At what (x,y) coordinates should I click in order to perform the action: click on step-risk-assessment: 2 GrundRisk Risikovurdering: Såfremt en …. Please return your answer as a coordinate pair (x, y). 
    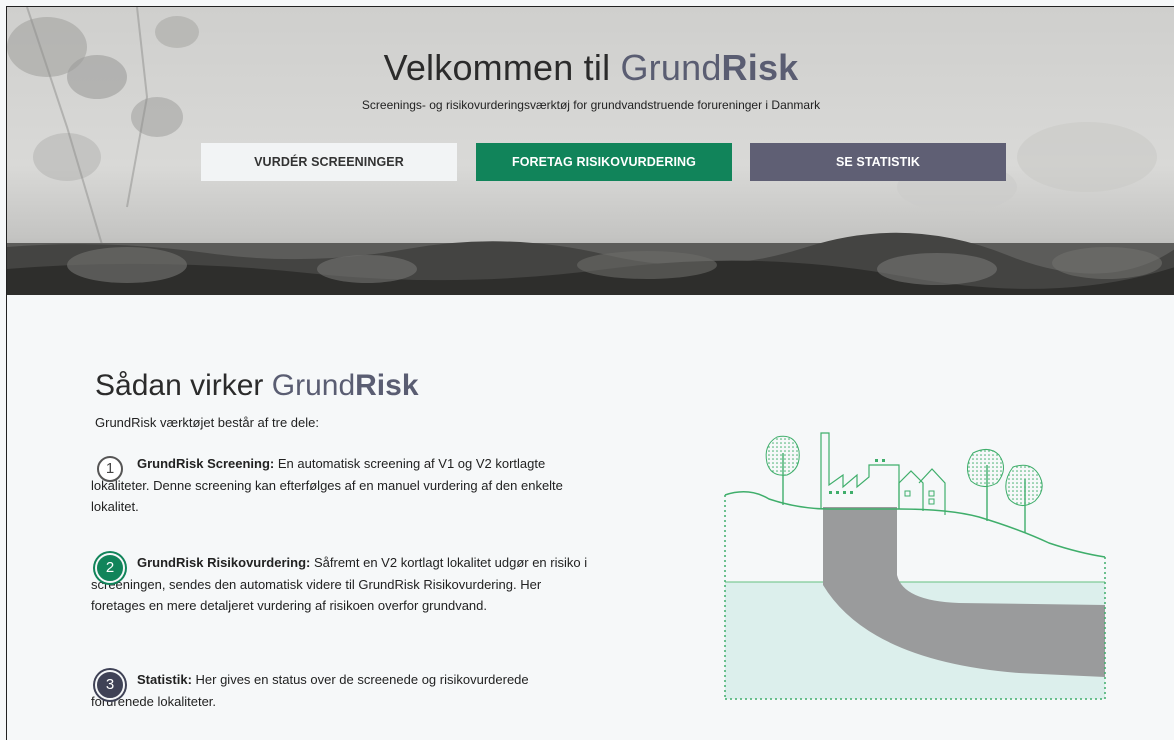
    Looking at the image, I should click on (341, 584).